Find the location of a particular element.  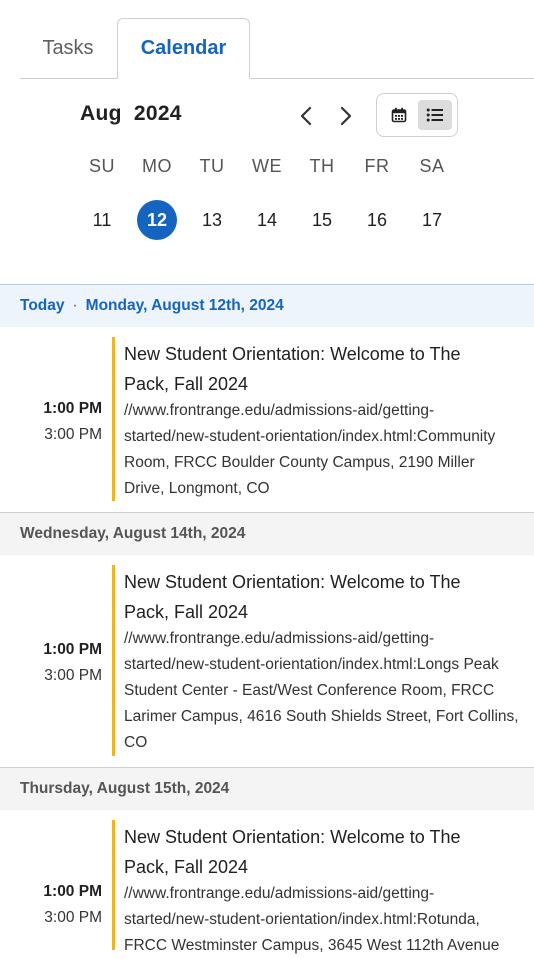

weekday-label: TU is located at coordinates (212, 166).